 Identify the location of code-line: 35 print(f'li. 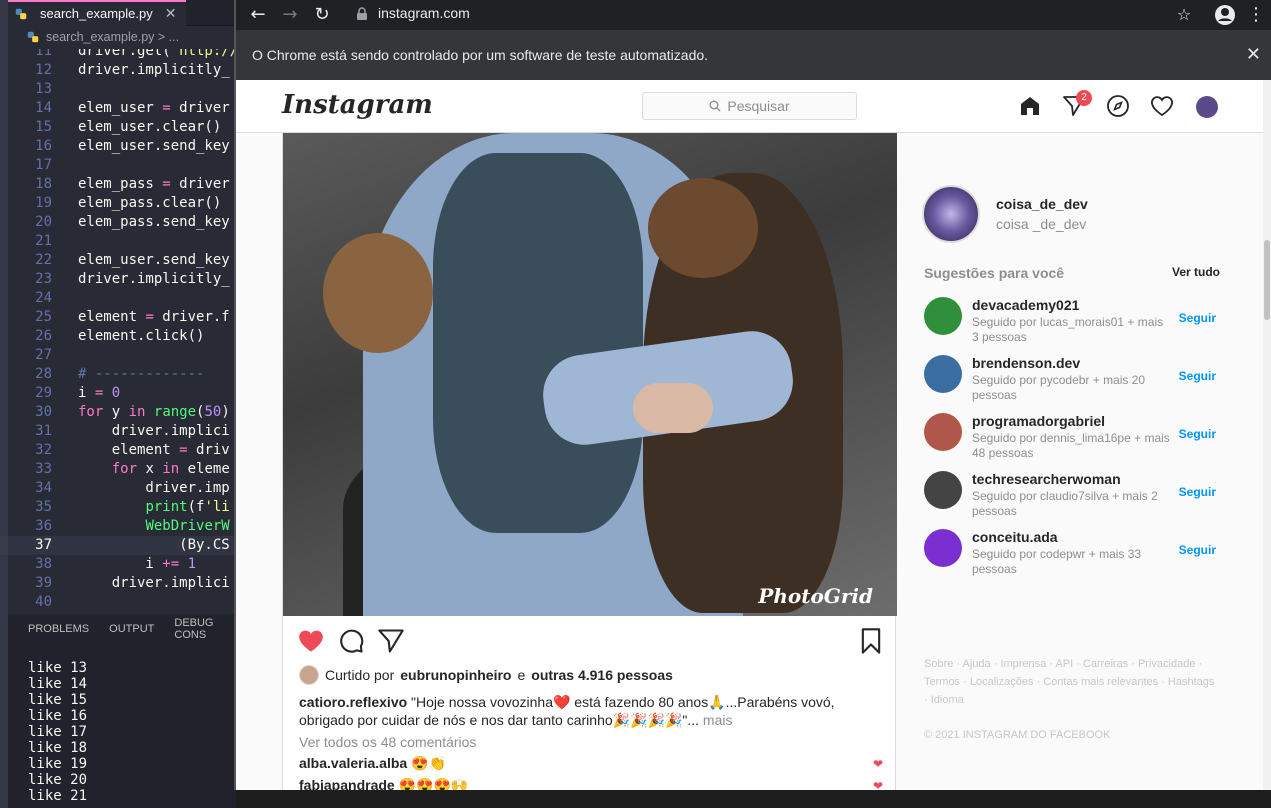
(118, 507).